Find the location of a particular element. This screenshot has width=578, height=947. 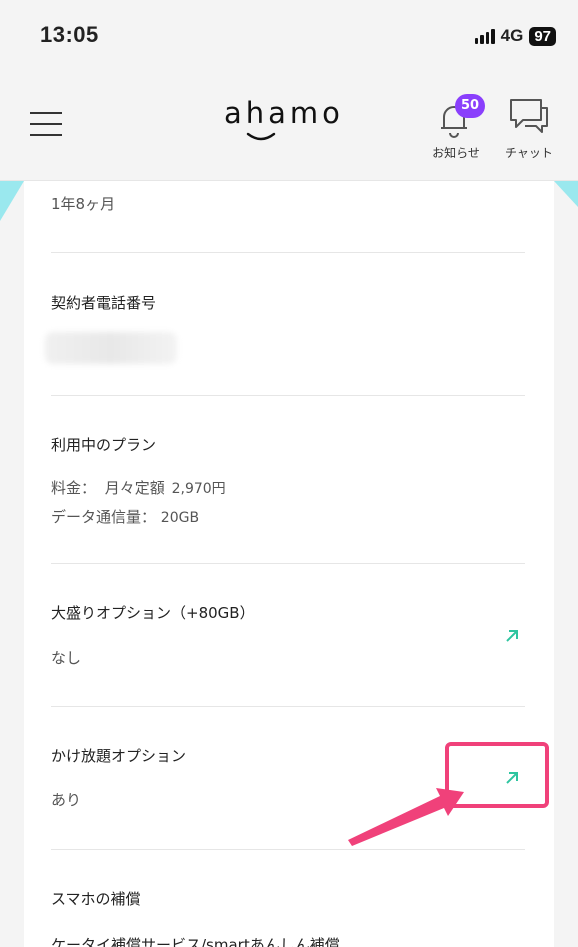

phone-insurance-section: スマホの補償 ケータイ補償サービス/smartあんしん補償 is located at coordinates (288, 898).